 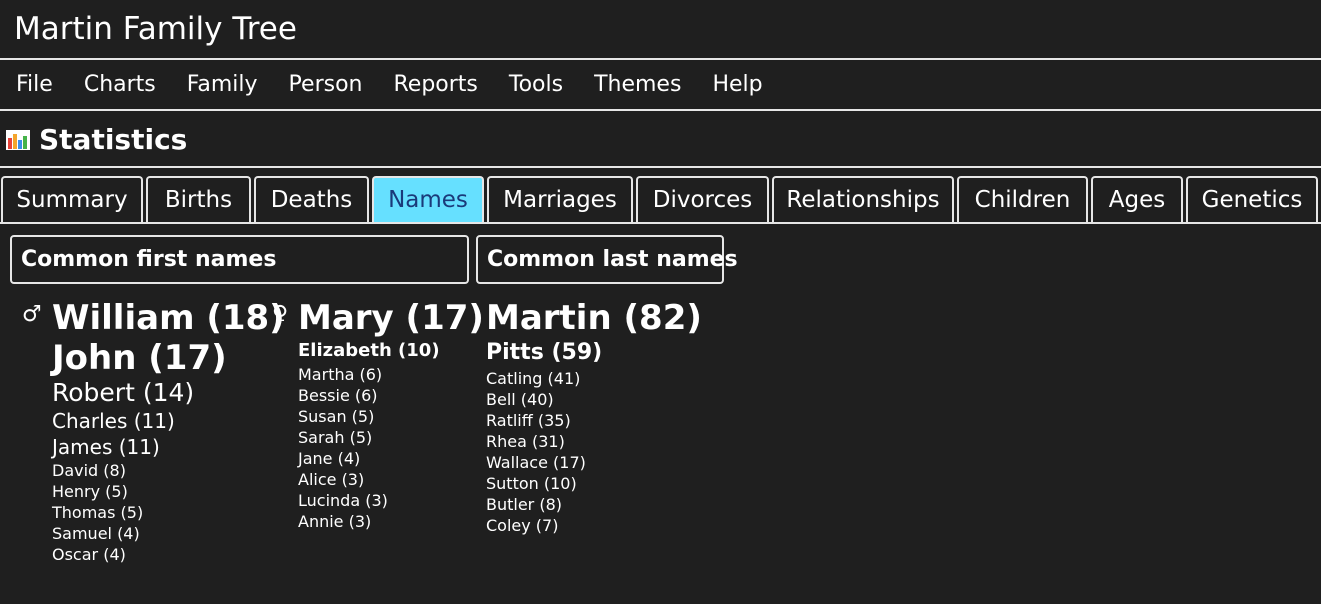 What do you see at coordinates (89, 554) in the screenshot?
I see `list-item: Oscar (4)` at bounding box center [89, 554].